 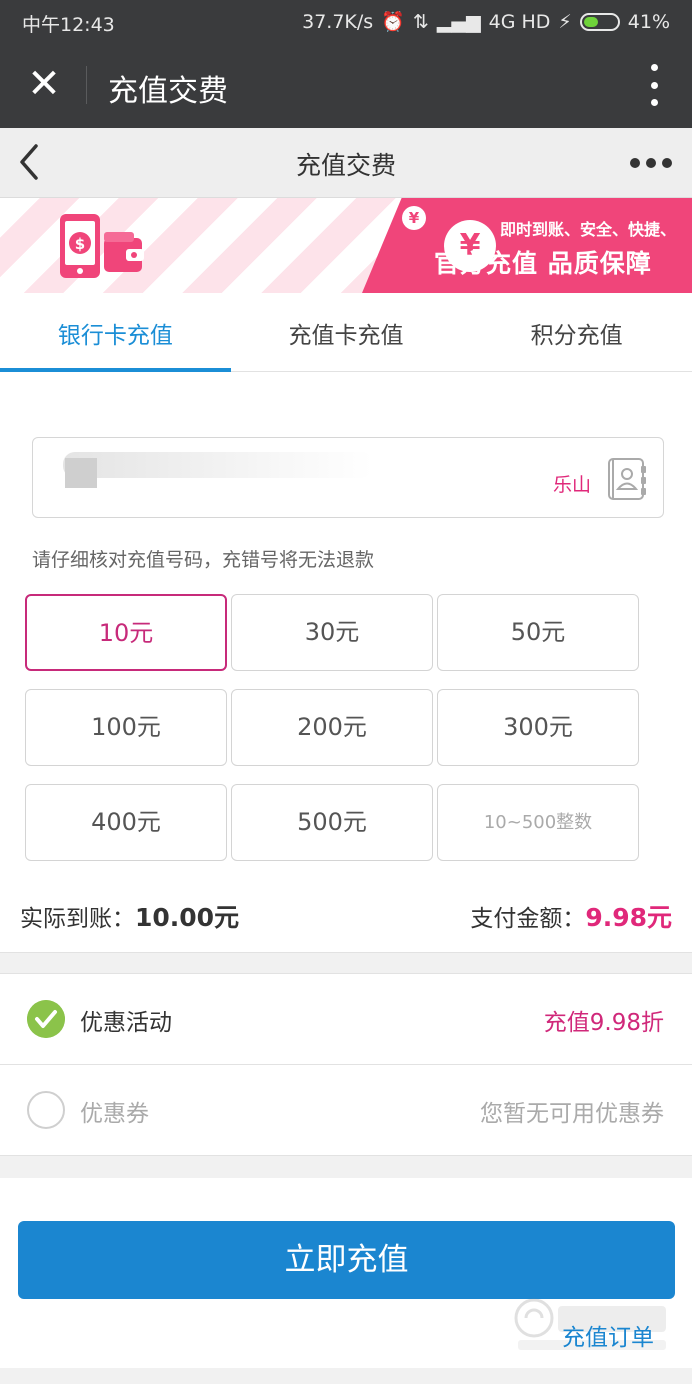 What do you see at coordinates (346, 1019) in the screenshot?
I see `promotion-row: 优惠活动 充值9.98折` at bounding box center [346, 1019].